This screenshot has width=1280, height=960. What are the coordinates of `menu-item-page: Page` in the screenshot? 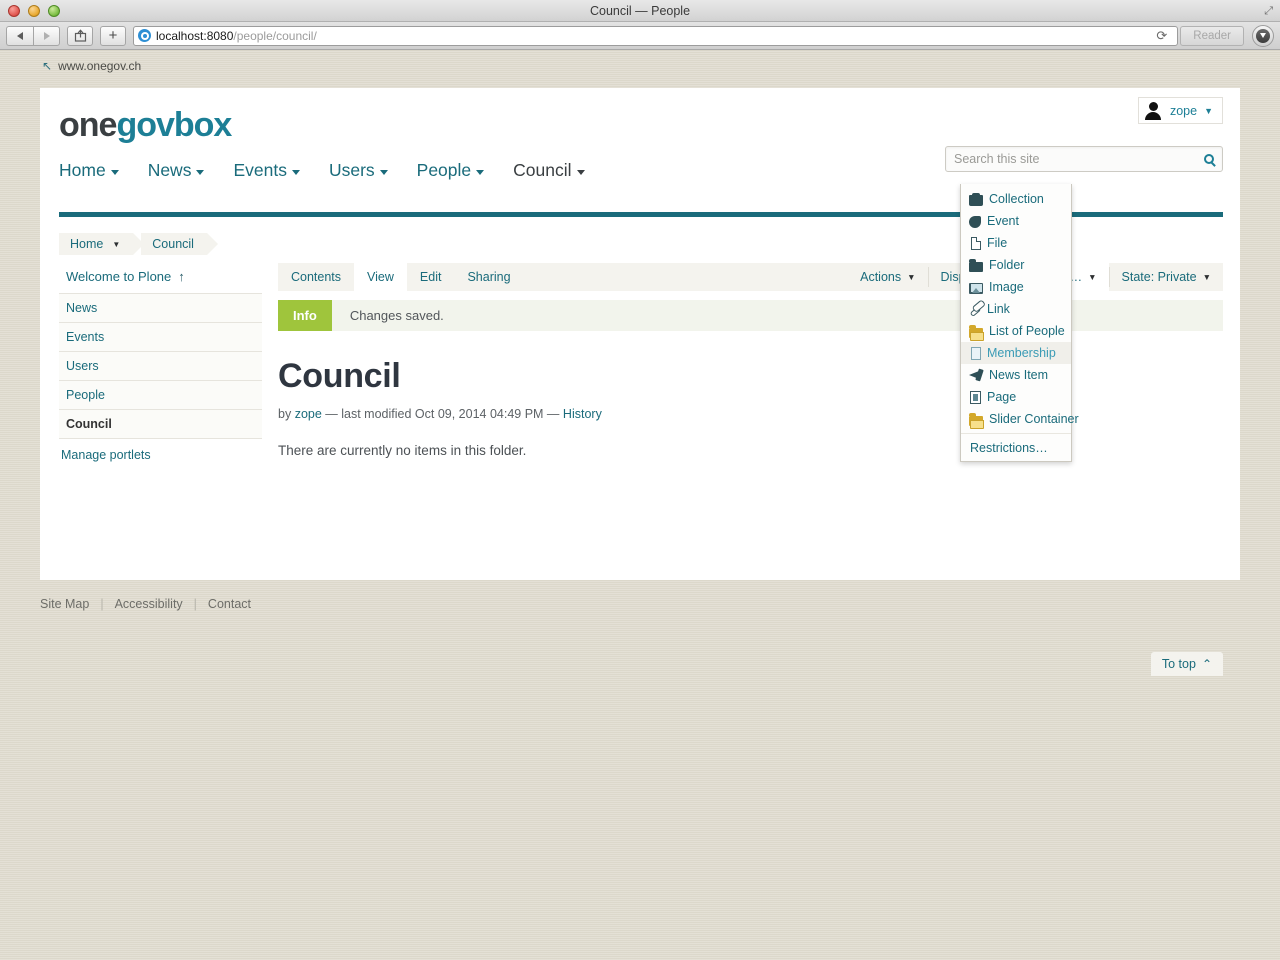 It's located at (1016, 397).